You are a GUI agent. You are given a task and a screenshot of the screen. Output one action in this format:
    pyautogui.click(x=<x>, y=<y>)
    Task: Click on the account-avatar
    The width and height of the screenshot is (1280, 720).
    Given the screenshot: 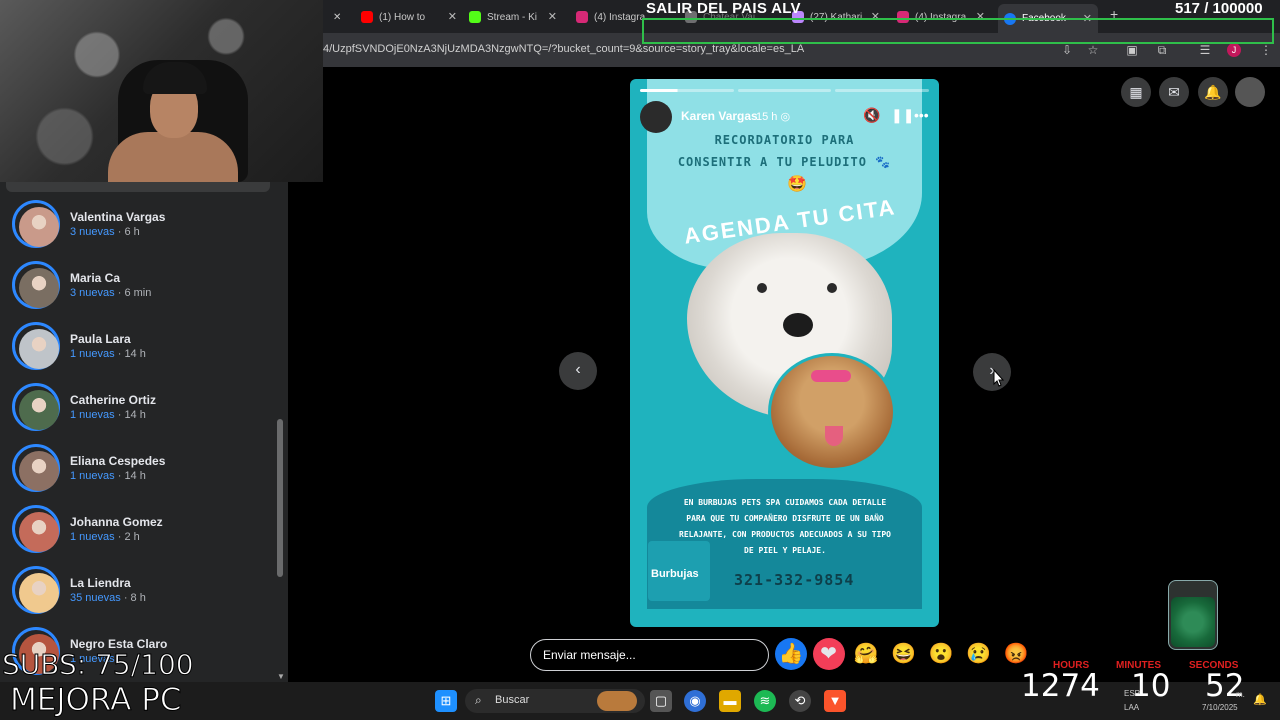 What is the action you would take?
    pyautogui.click(x=1250, y=92)
    